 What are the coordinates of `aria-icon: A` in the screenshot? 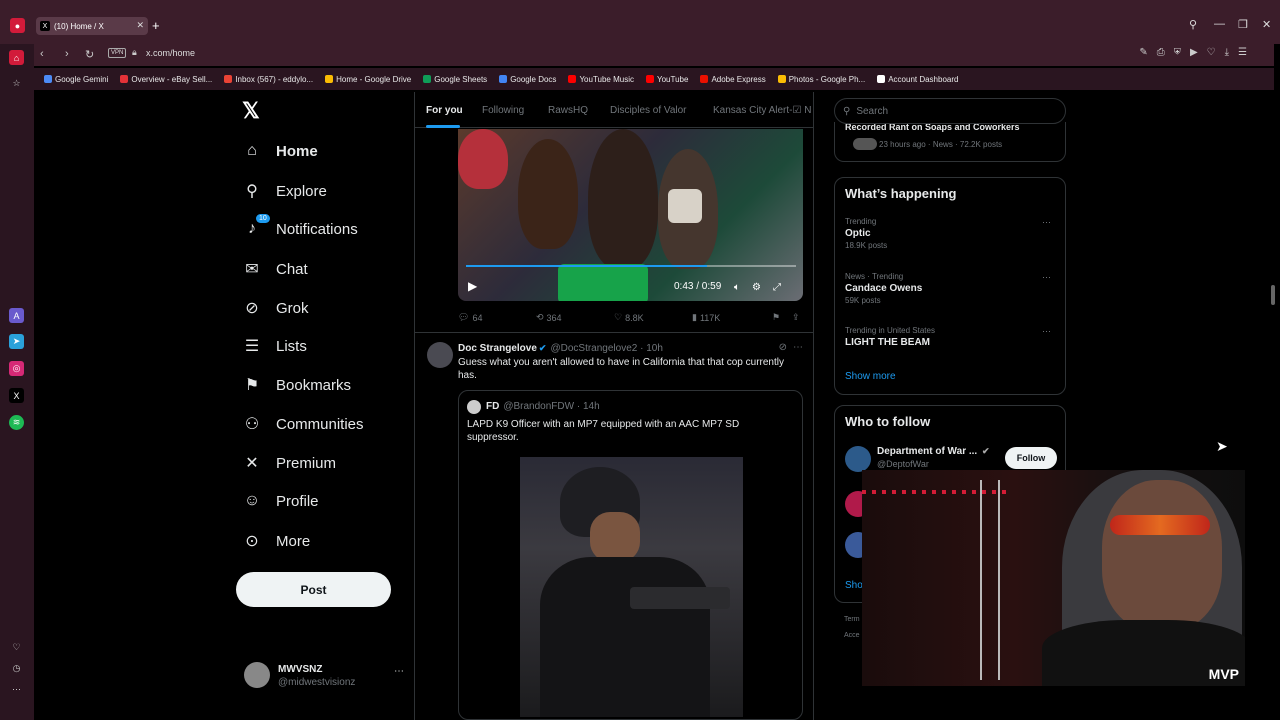 It's located at (16, 315).